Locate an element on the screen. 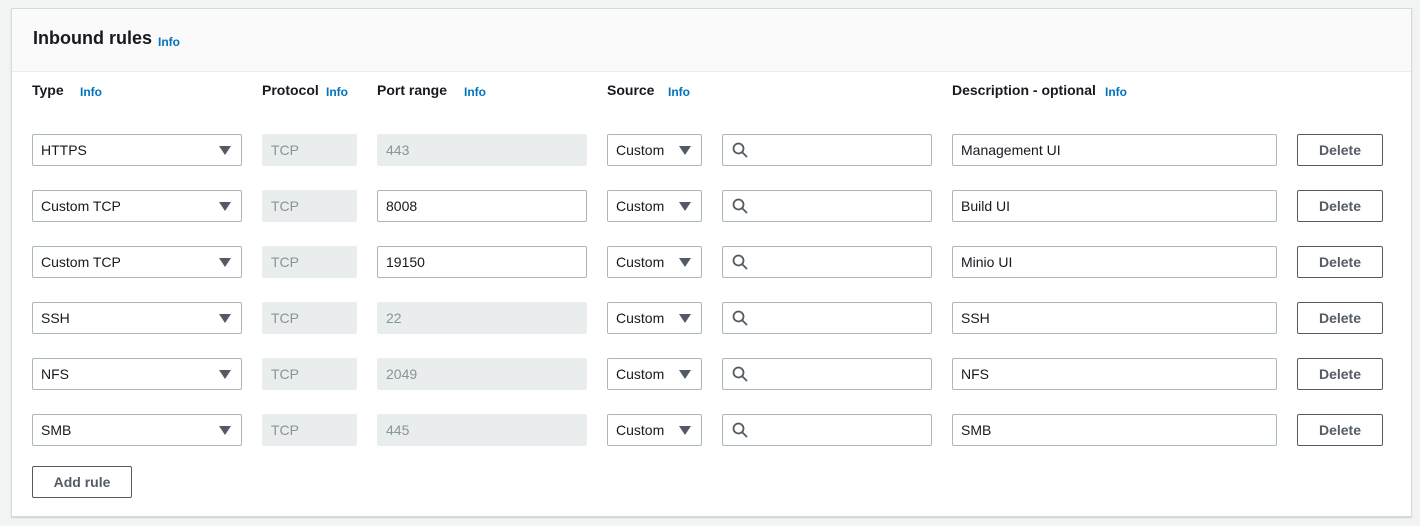  rule-type-value: HTTPS is located at coordinates (64, 150).